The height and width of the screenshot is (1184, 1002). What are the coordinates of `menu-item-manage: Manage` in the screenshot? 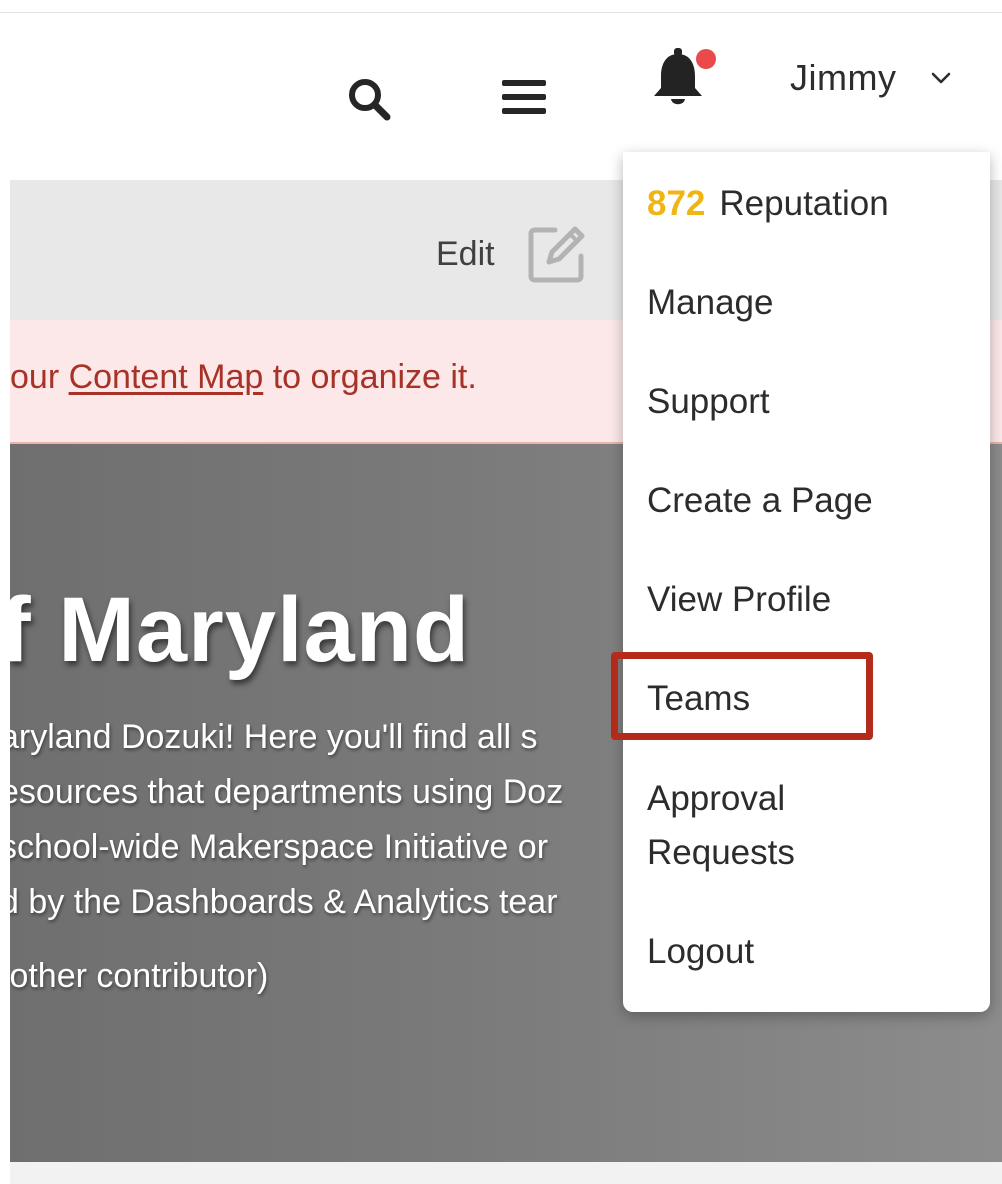 It's located at (710, 303).